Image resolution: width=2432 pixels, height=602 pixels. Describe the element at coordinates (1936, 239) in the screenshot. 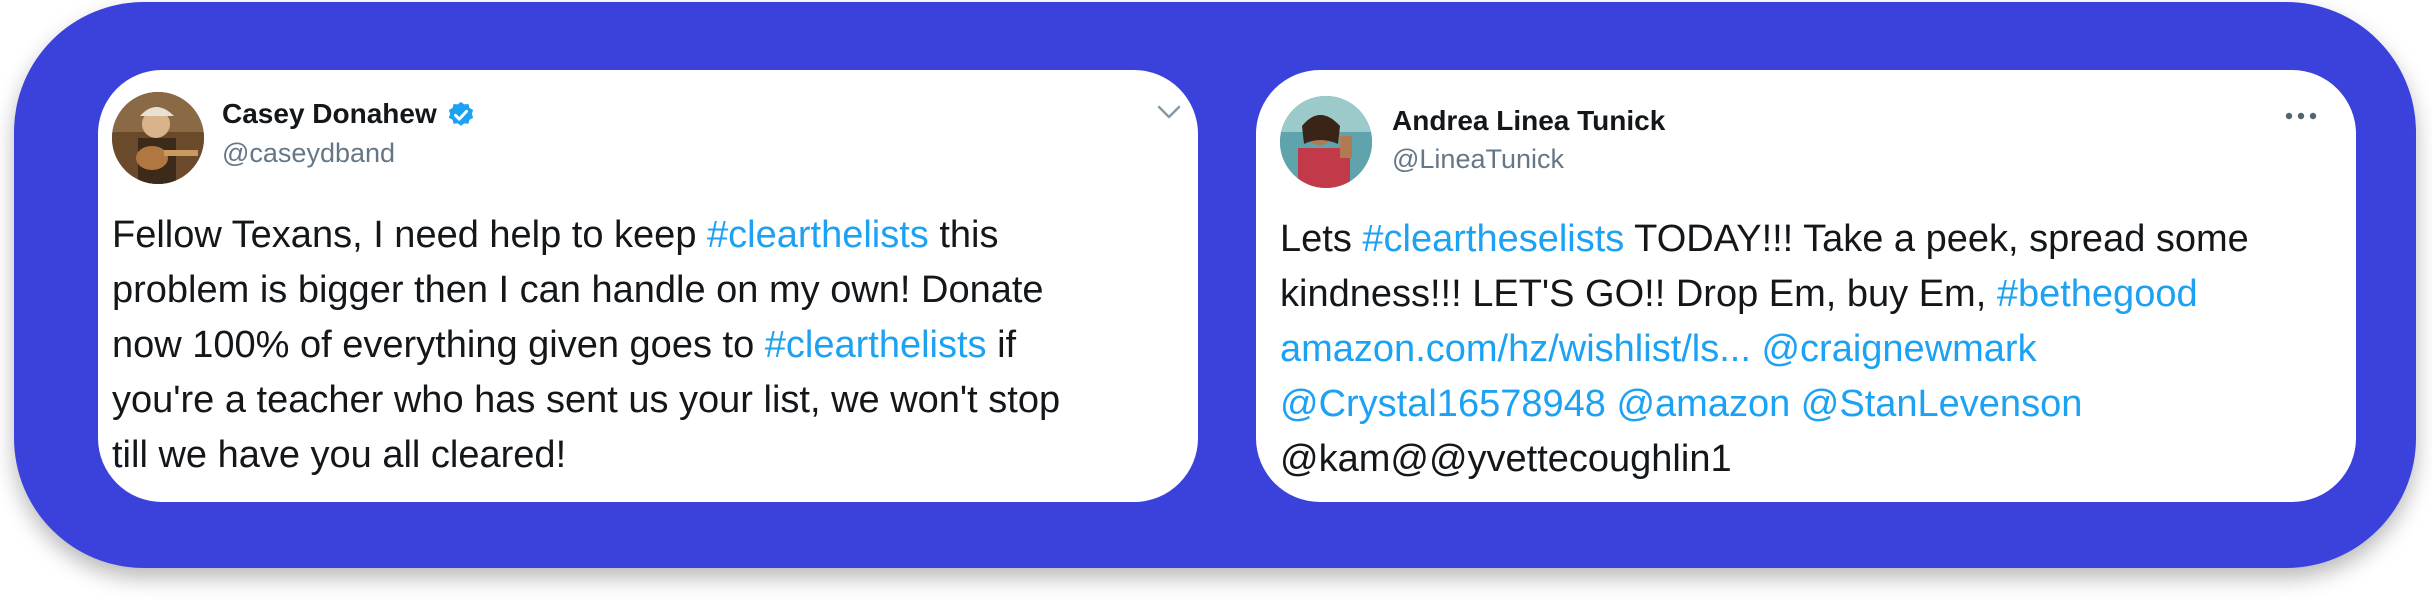

I see `tweet-text-segment: TODAY!!! Take a peek, spread some` at that location.